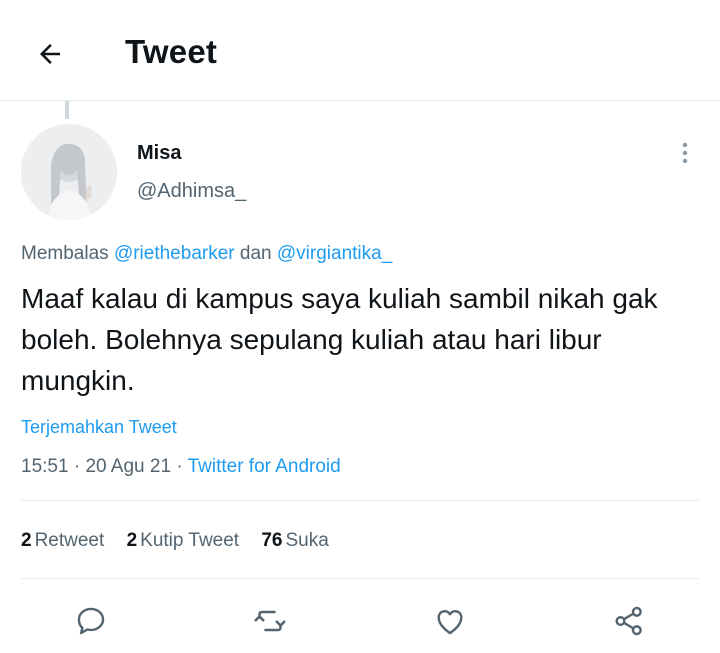 Image resolution: width=720 pixels, height=653 pixels. What do you see at coordinates (307, 540) in the screenshot?
I see `likes-label: Suka` at bounding box center [307, 540].